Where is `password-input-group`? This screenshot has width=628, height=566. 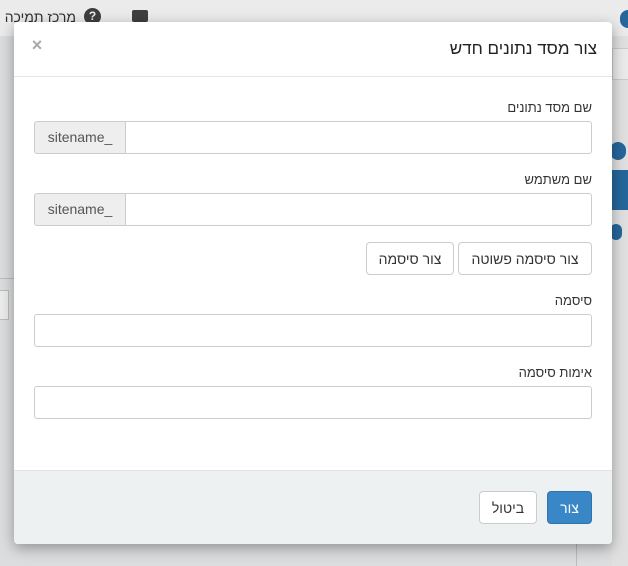 password-input-group is located at coordinates (313, 330).